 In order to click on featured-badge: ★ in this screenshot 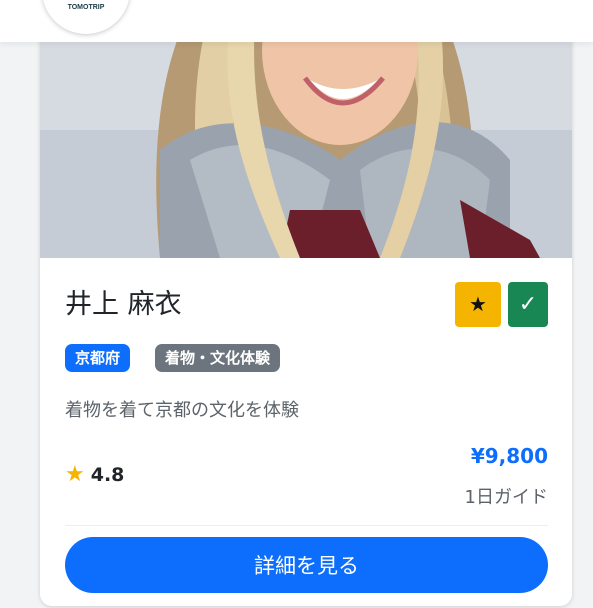, I will do `click(478, 304)`.